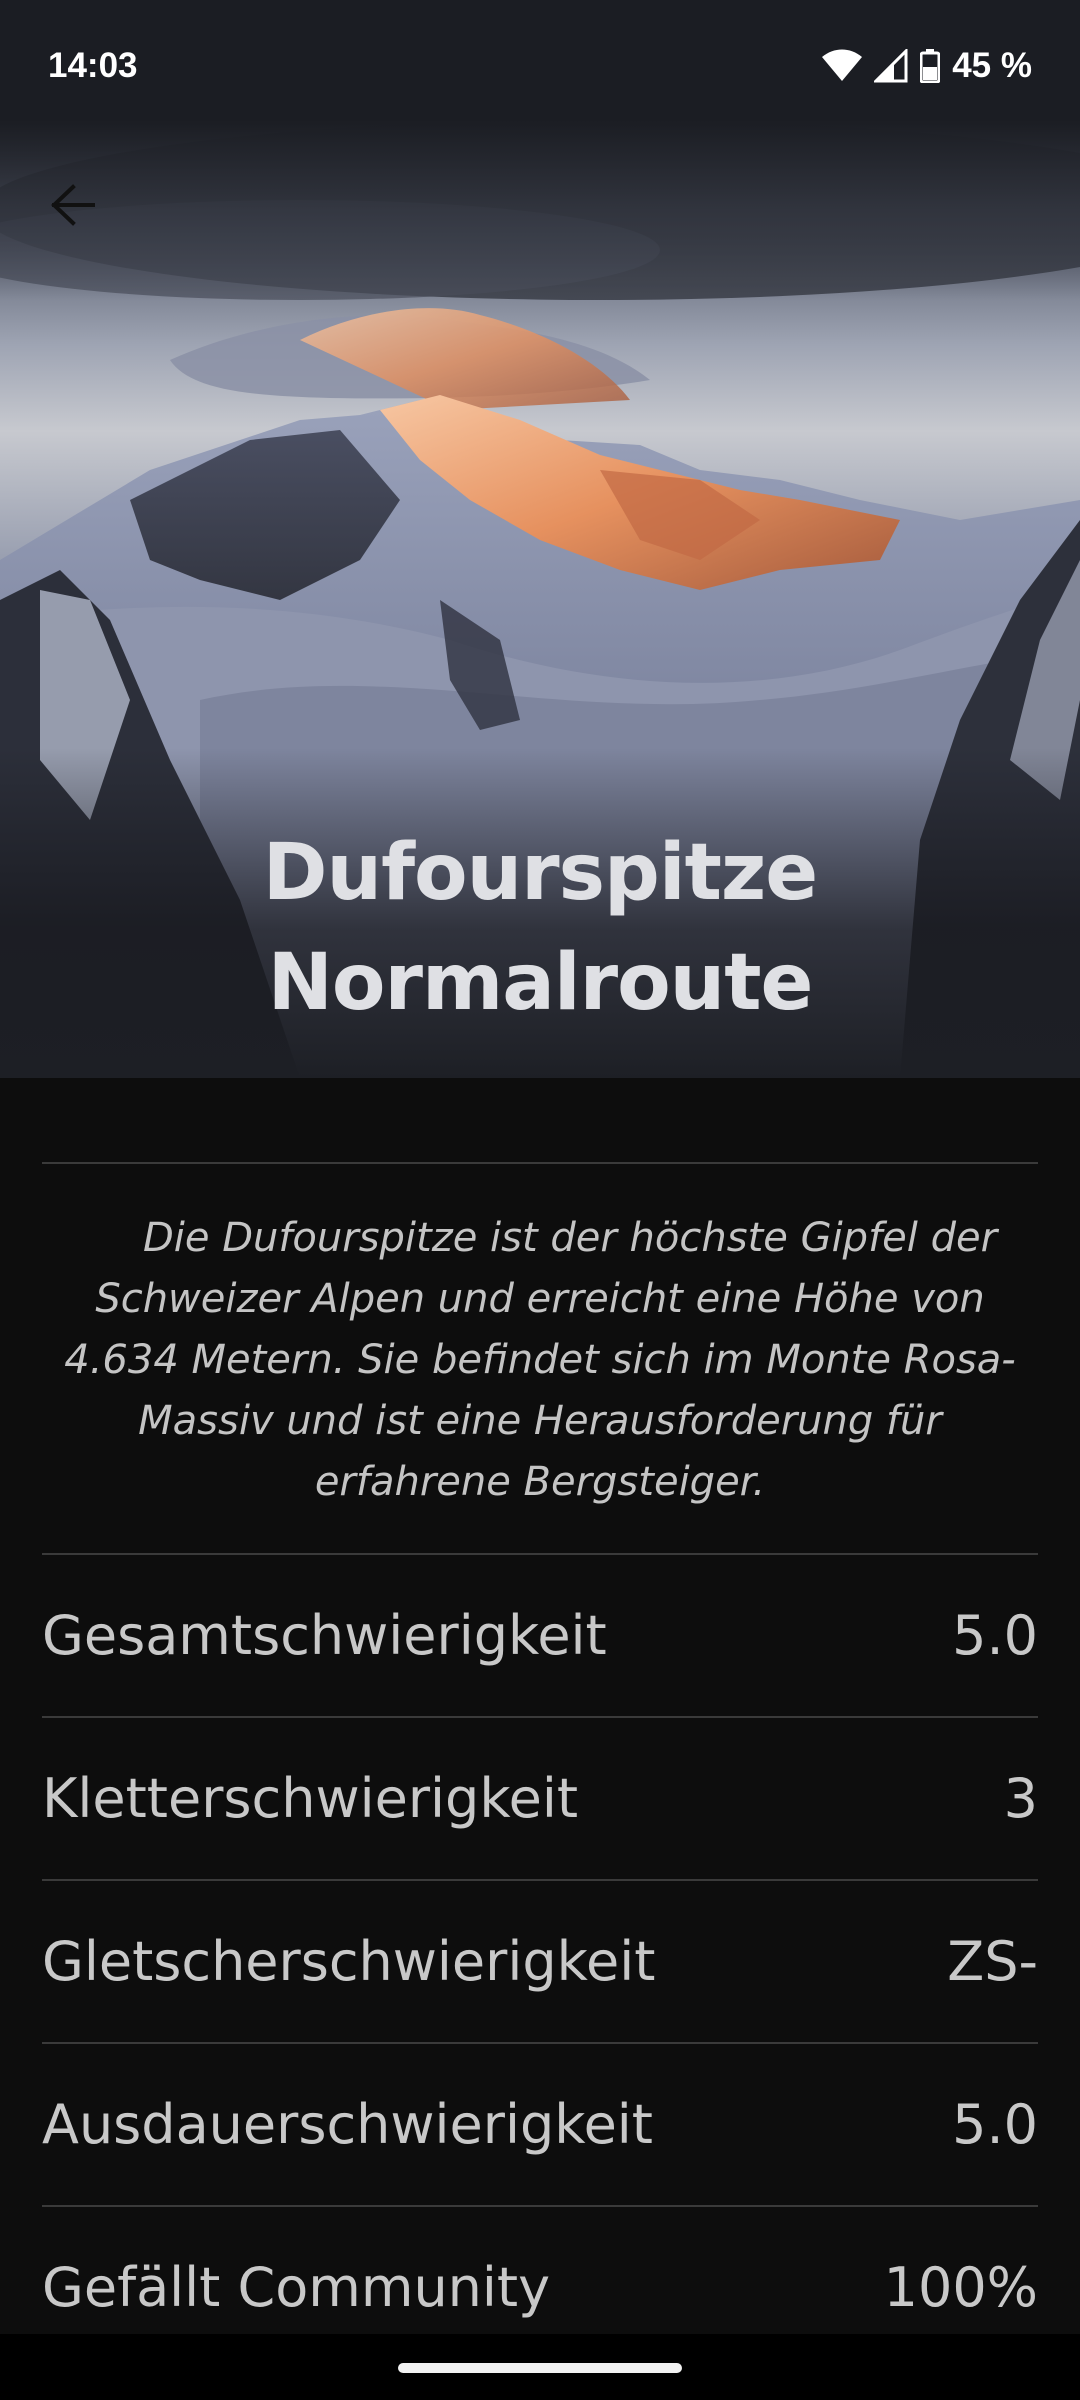  Describe the element at coordinates (310, 1798) in the screenshot. I see `stat-label: Kletterschwierigkeit` at that location.